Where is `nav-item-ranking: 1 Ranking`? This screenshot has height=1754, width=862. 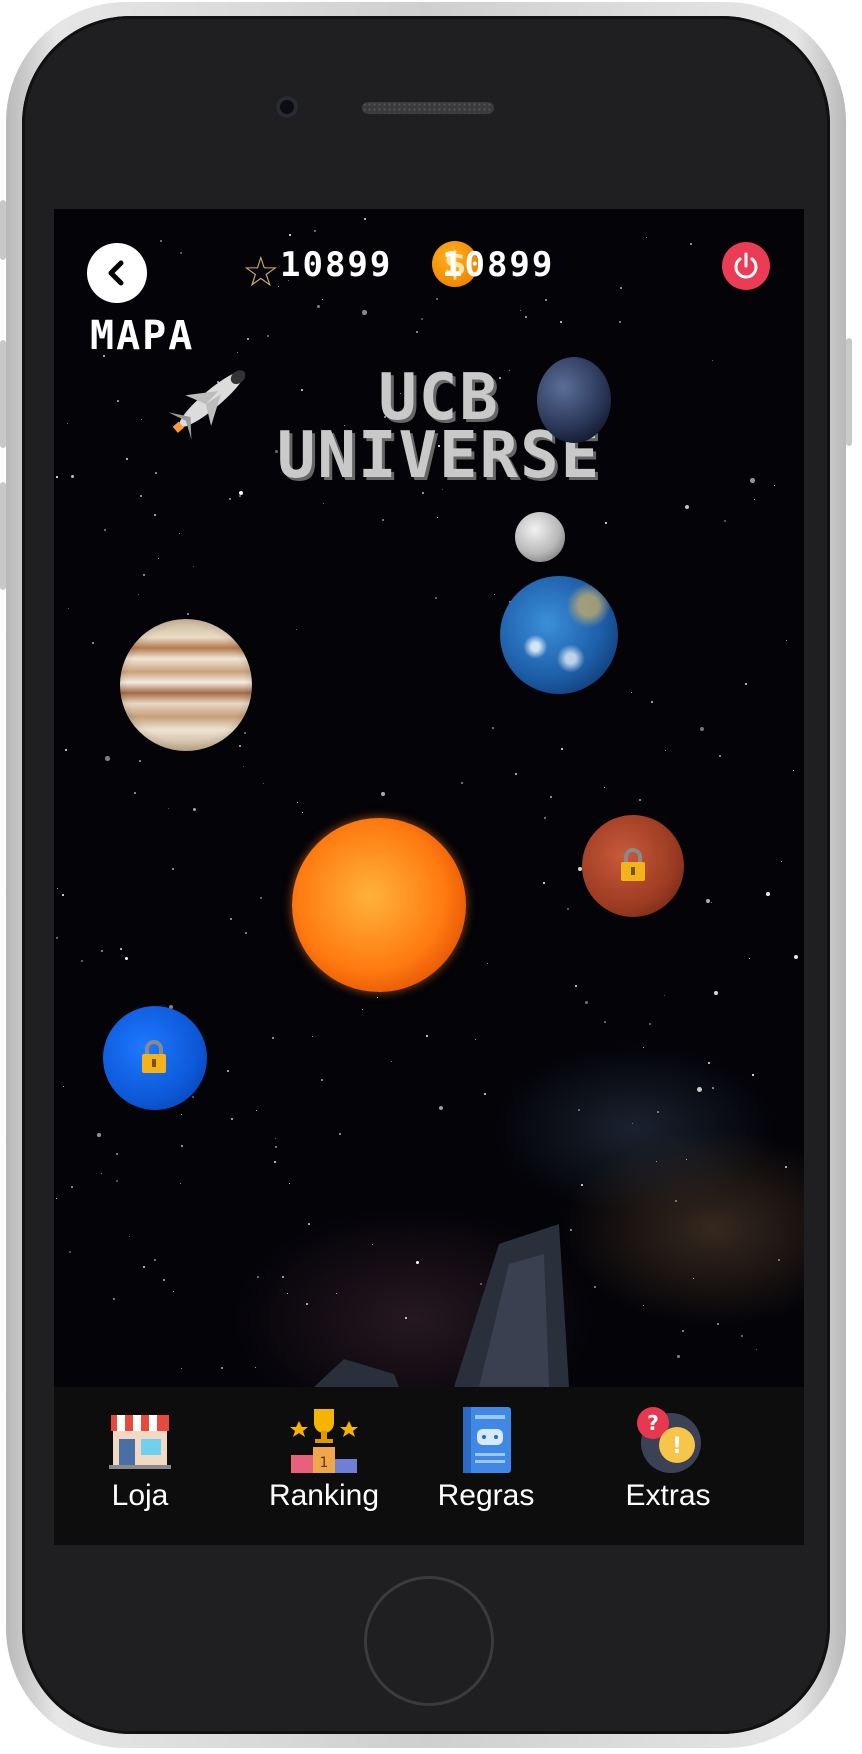 nav-item-ranking: 1 Ranking is located at coordinates (324, 1466).